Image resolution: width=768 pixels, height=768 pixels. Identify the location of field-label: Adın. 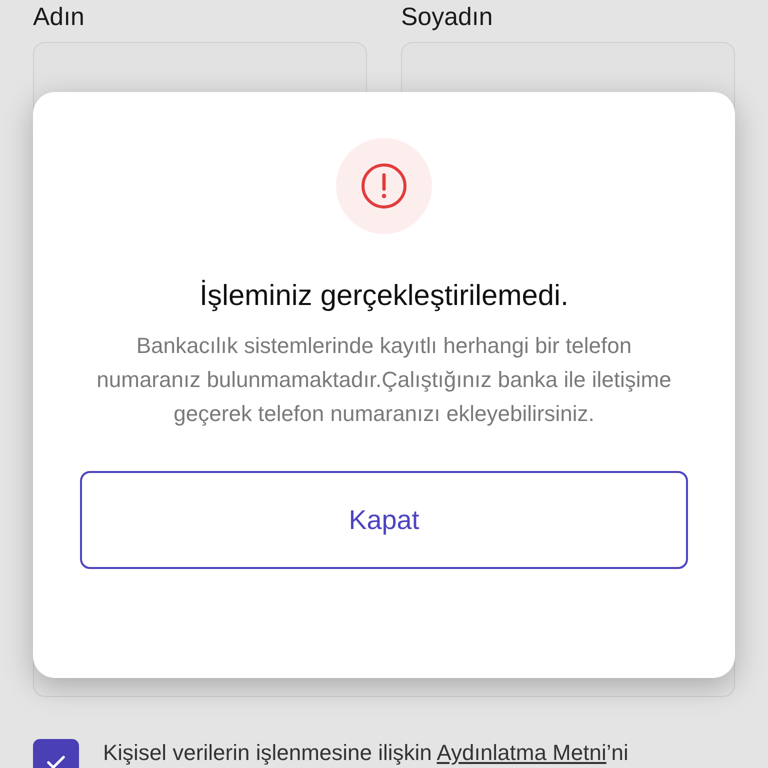
(59, 17).